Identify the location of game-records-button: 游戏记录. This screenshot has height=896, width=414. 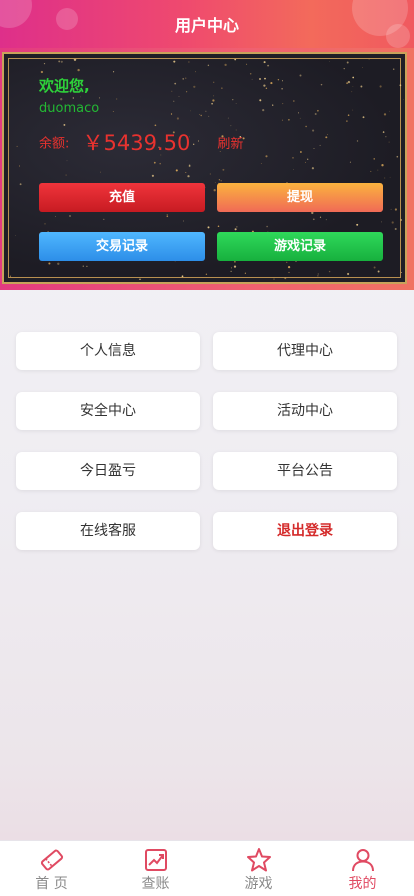
(300, 246).